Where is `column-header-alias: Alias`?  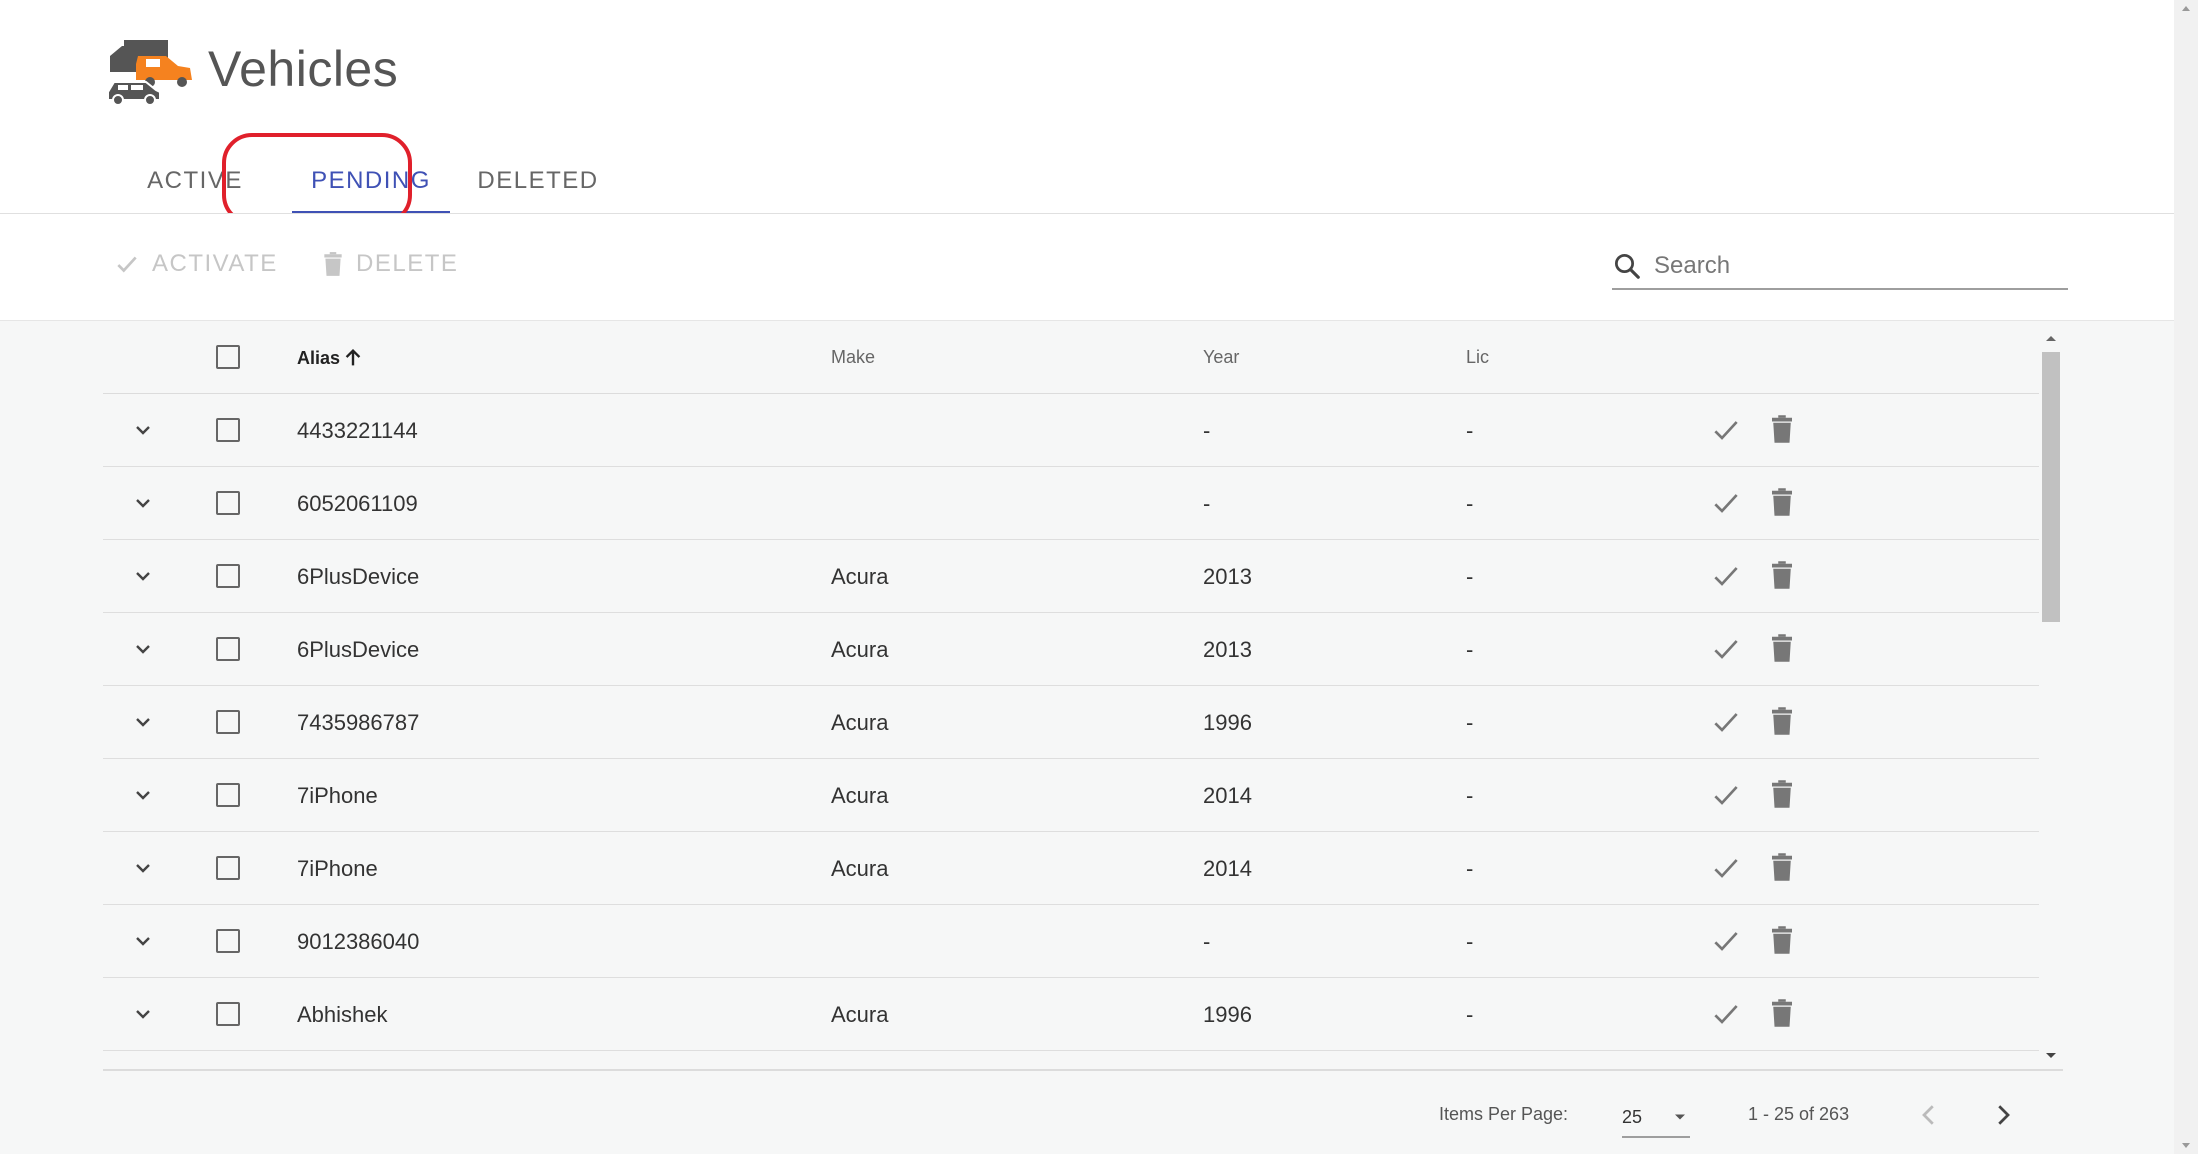 column-header-alias: Alias is located at coordinates (330, 358).